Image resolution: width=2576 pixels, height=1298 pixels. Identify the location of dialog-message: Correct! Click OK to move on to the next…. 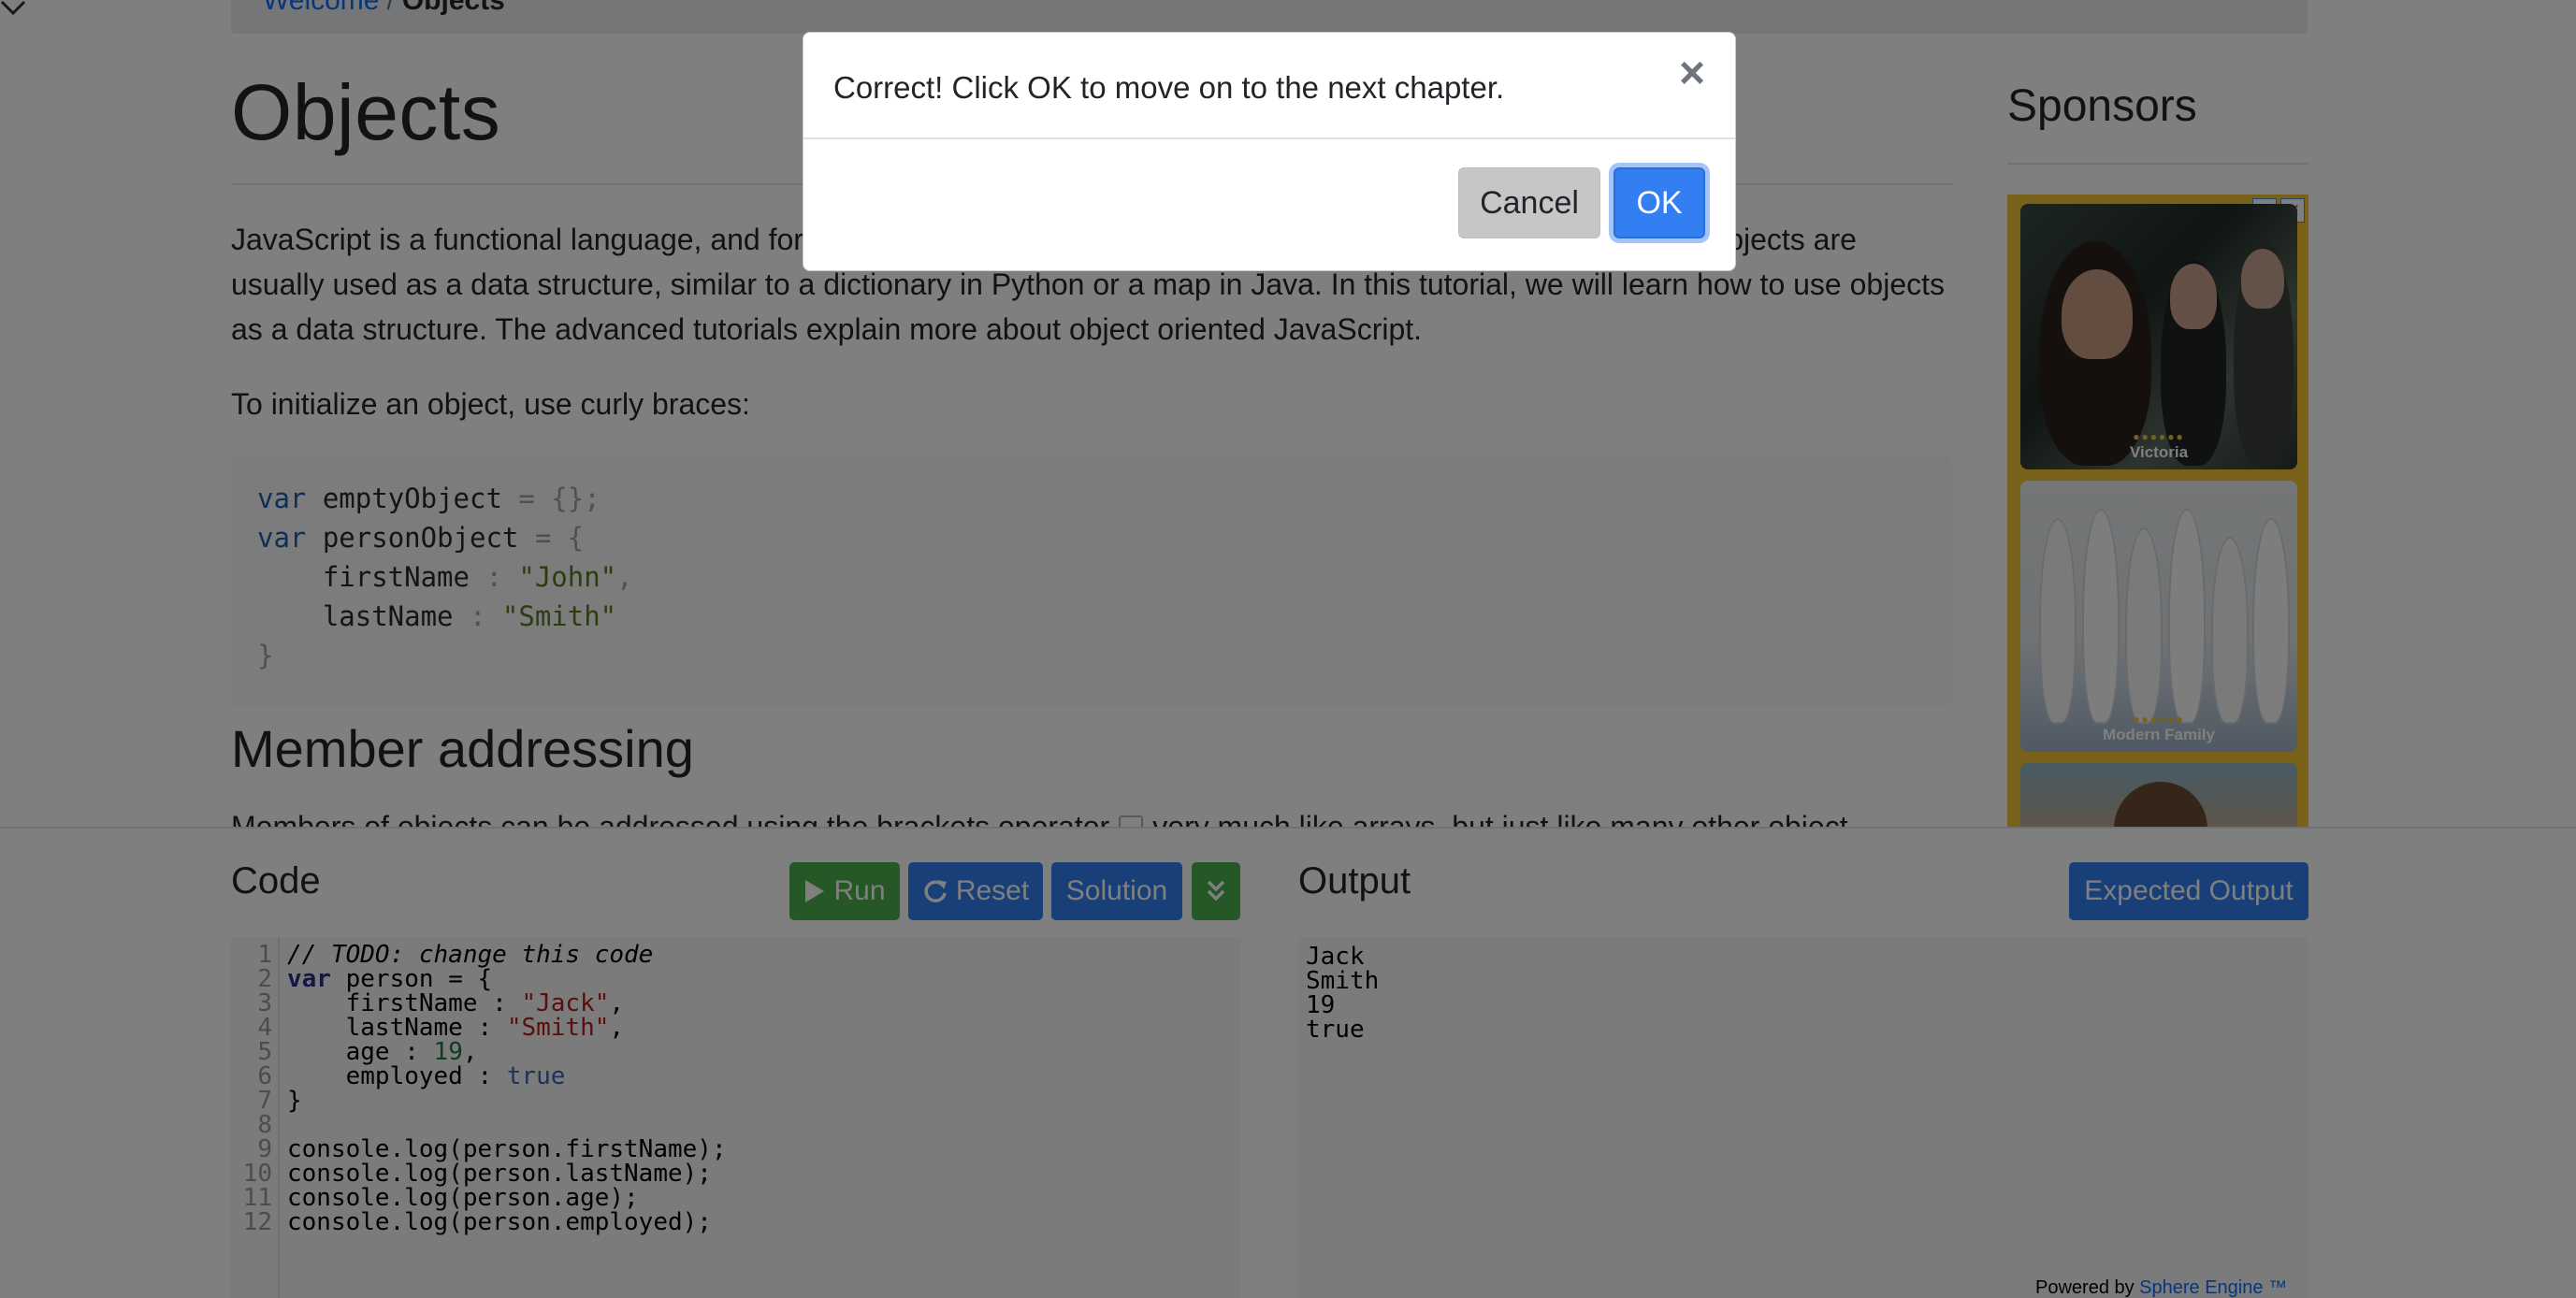
(1169, 87).